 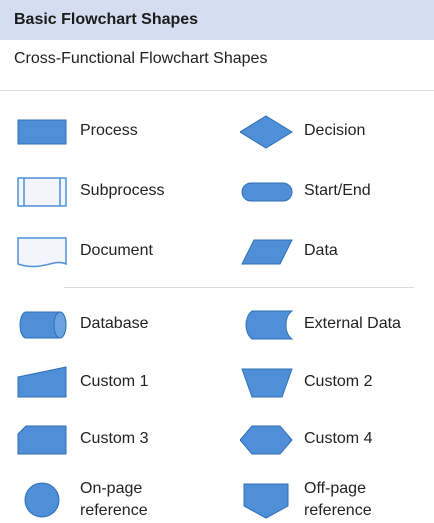 What do you see at coordinates (44, 383) in the screenshot?
I see `custom-1-icon` at bounding box center [44, 383].